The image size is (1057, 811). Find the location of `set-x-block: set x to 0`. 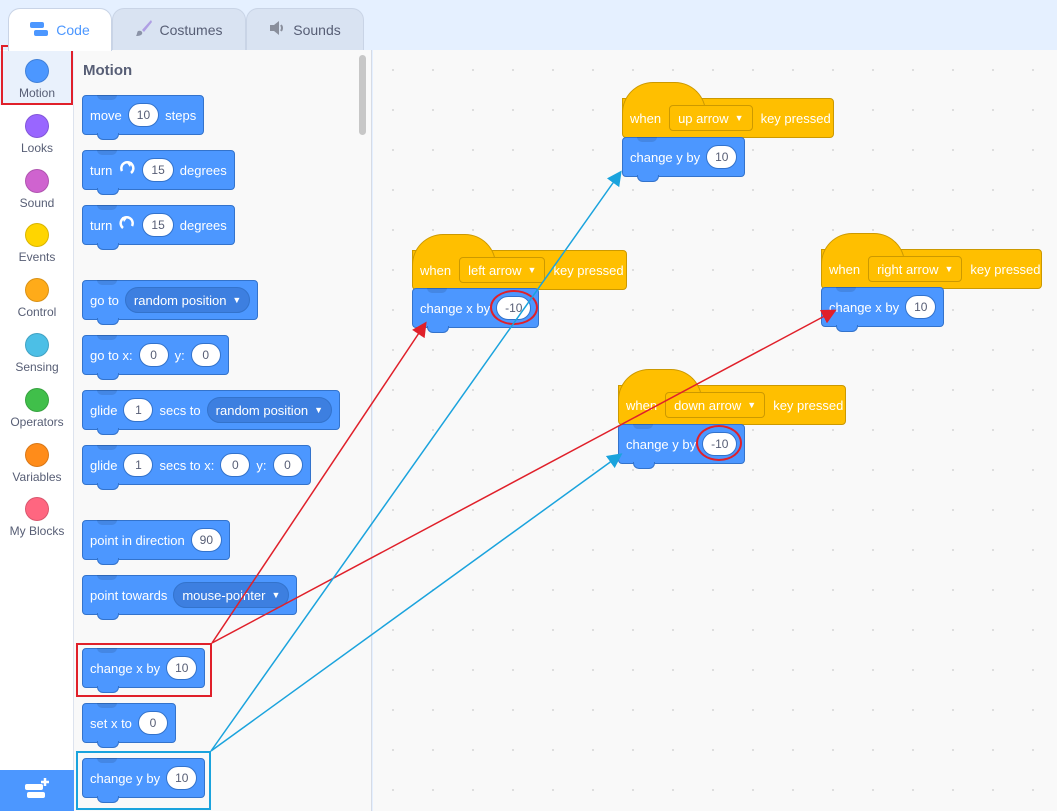

set-x-block: set x to 0 is located at coordinates (129, 725).